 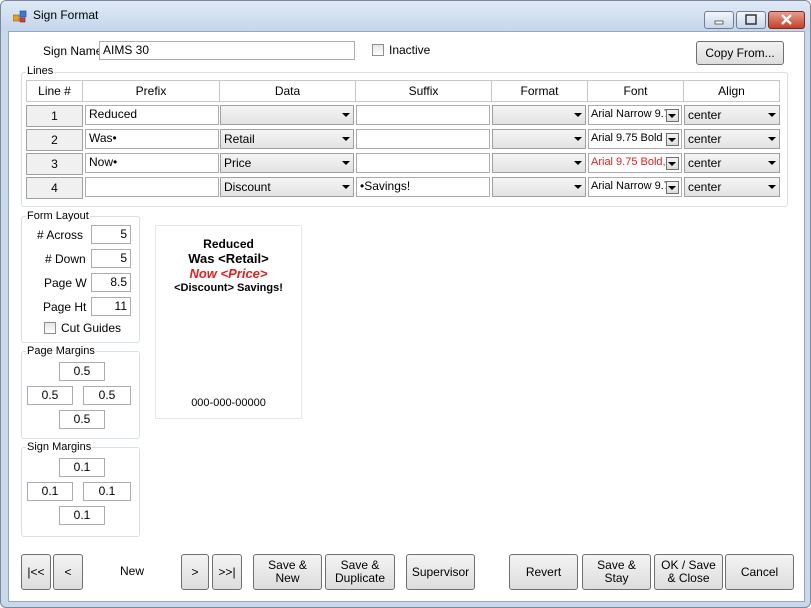 What do you see at coordinates (628, 162) in the screenshot?
I see `font-cell-value: Arial 9.75 Bold,` at bounding box center [628, 162].